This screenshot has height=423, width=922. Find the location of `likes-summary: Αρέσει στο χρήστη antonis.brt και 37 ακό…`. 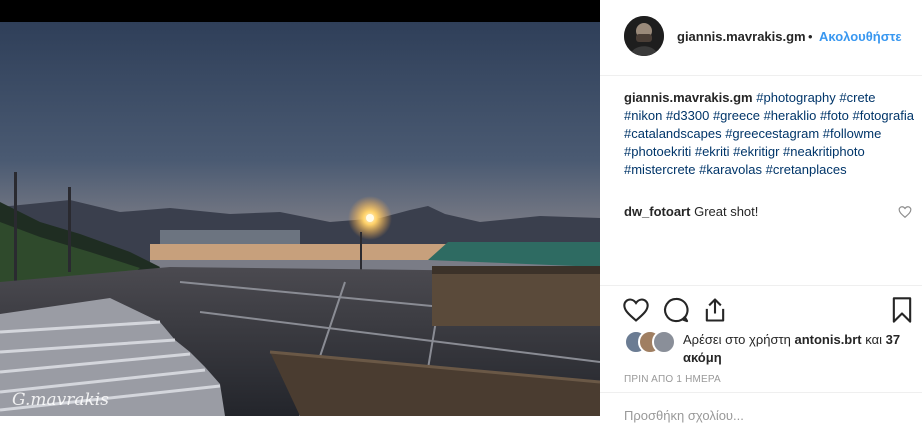

likes-summary: Αρέσει στο χρήστη antonis.brt και 37 ακό… is located at coordinates (769, 348).